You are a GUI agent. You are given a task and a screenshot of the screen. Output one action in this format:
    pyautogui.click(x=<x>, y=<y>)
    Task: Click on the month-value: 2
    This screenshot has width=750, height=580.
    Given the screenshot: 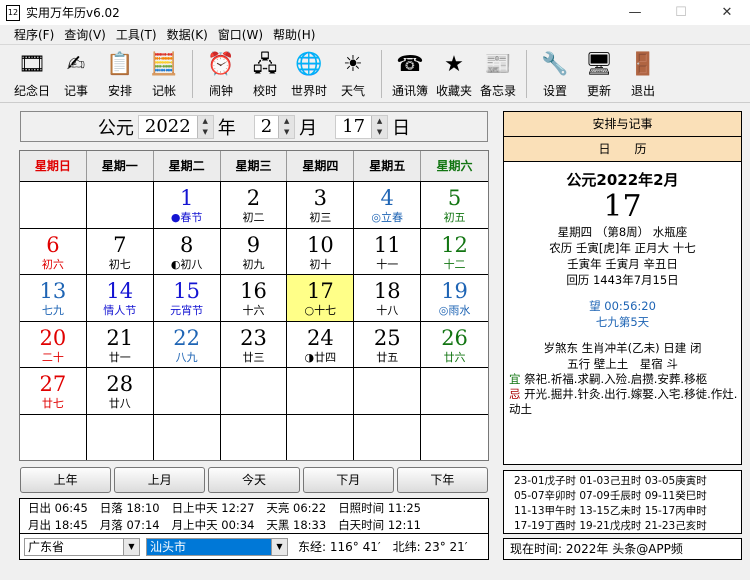 What is the action you would take?
    pyautogui.click(x=266, y=126)
    